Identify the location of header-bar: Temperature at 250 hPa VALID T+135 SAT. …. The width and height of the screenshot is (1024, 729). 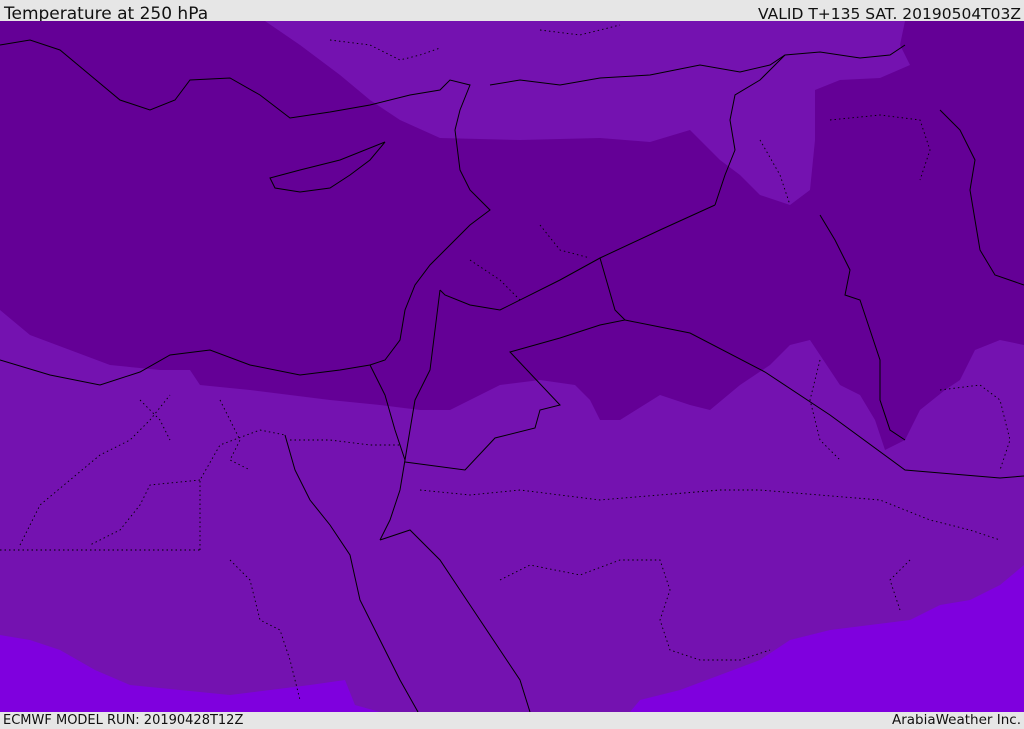
(512, 12).